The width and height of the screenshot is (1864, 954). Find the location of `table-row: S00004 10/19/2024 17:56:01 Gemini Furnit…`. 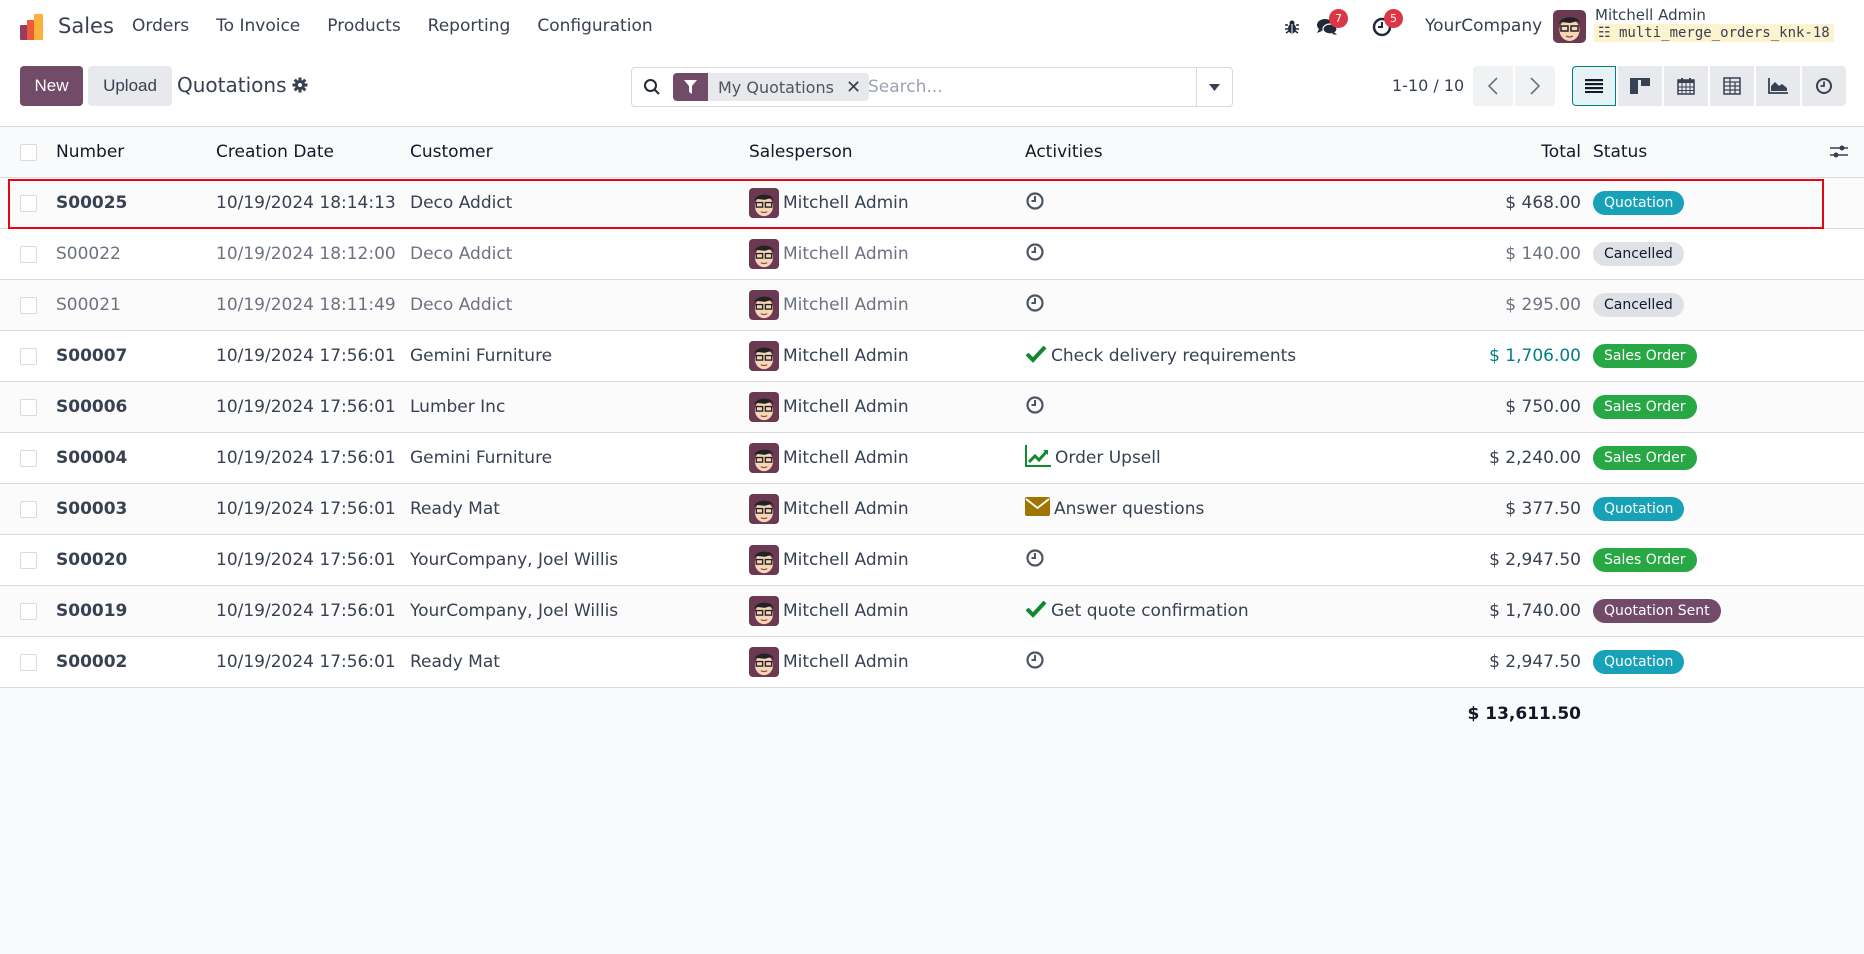

table-row: S00004 10/19/2024 17:56:01 Gemini Furnit… is located at coordinates (932, 458).